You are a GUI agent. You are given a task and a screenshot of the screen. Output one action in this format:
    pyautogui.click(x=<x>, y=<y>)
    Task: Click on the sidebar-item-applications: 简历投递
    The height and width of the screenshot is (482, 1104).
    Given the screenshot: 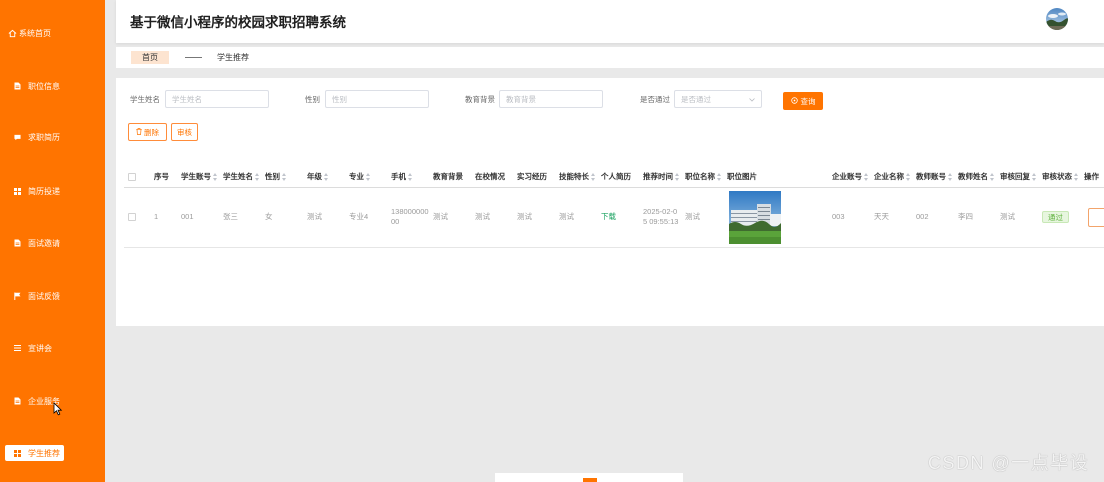 What is the action you would take?
    pyautogui.click(x=52, y=191)
    